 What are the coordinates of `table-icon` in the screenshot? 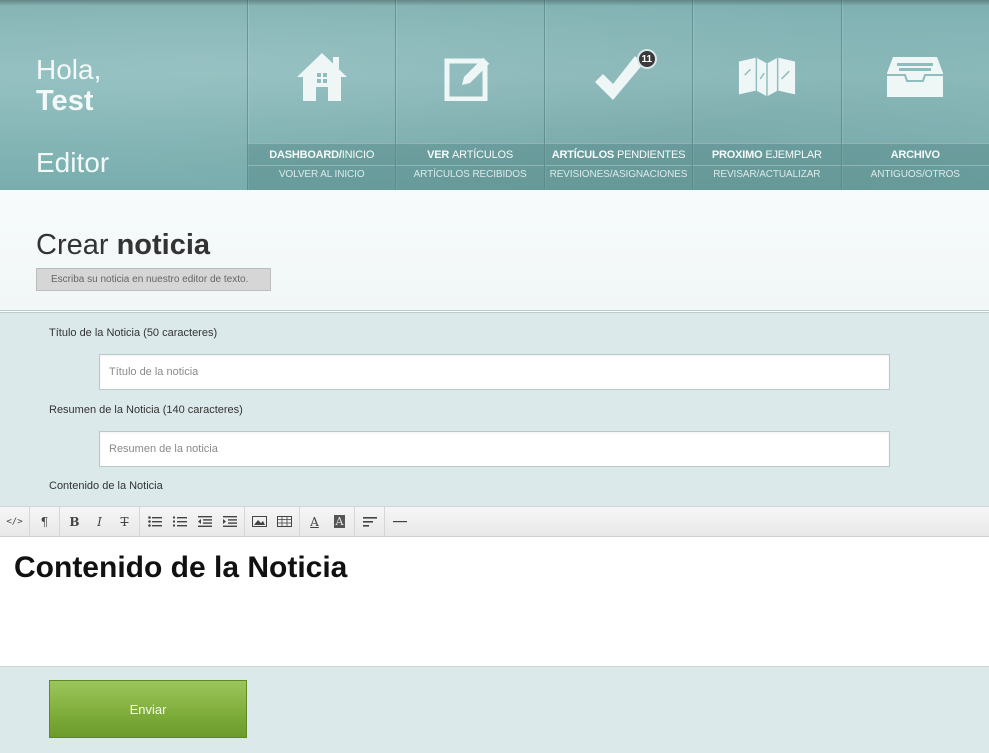 It's located at (284, 522).